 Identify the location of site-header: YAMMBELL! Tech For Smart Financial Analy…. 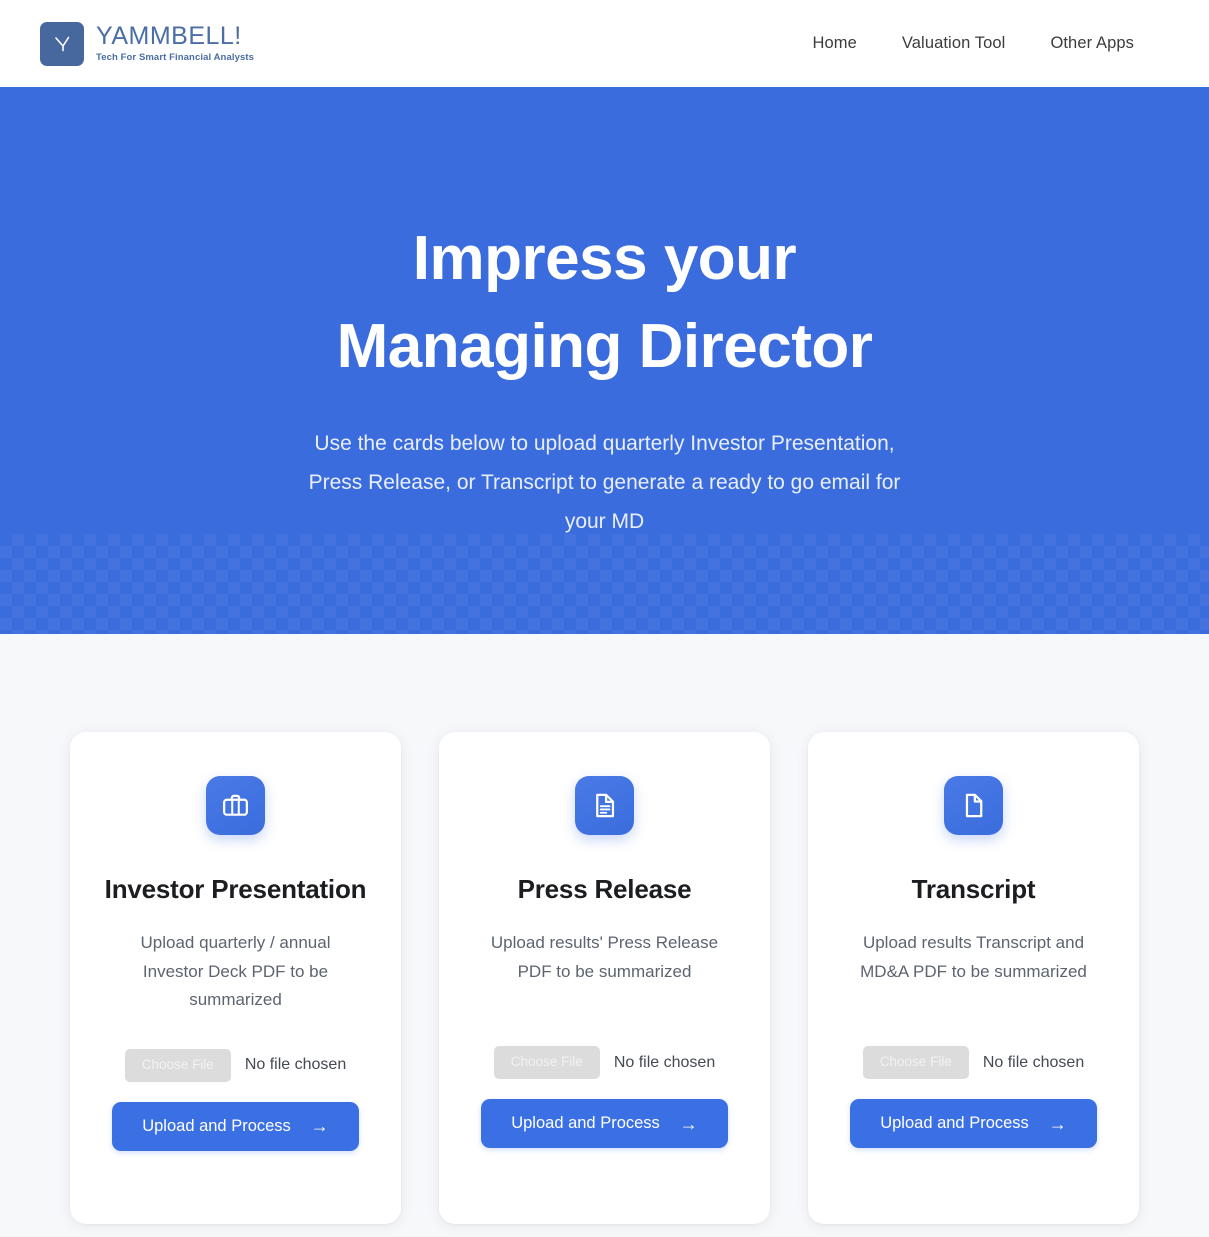
(604, 43).